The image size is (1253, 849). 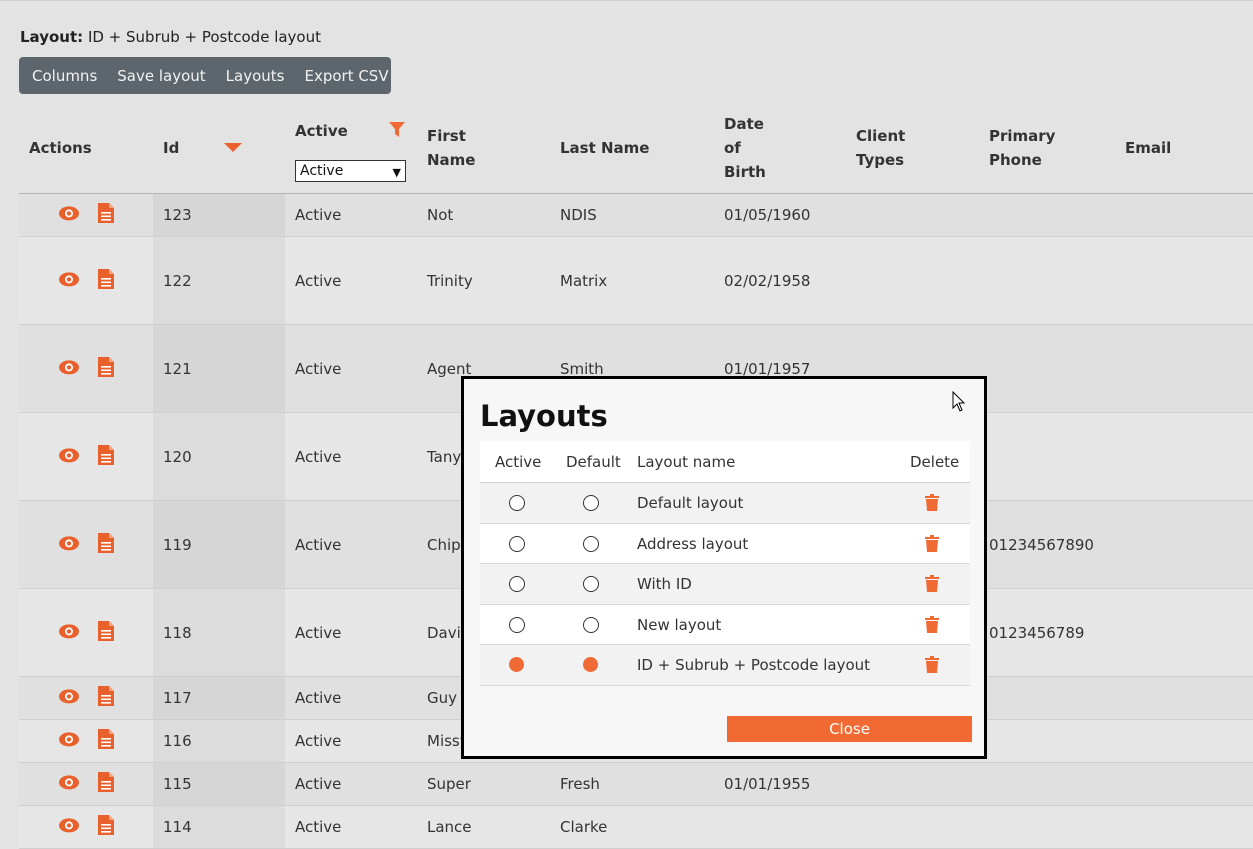 What do you see at coordinates (451, 148) in the screenshot?
I see `header-first-name: First Name` at bounding box center [451, 148].